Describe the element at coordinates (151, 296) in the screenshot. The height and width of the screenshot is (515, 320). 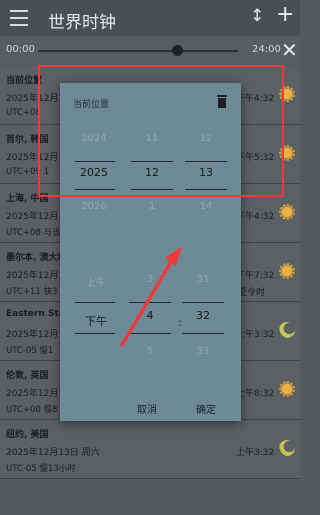
I see `pointer-arrow-icon` at that location.